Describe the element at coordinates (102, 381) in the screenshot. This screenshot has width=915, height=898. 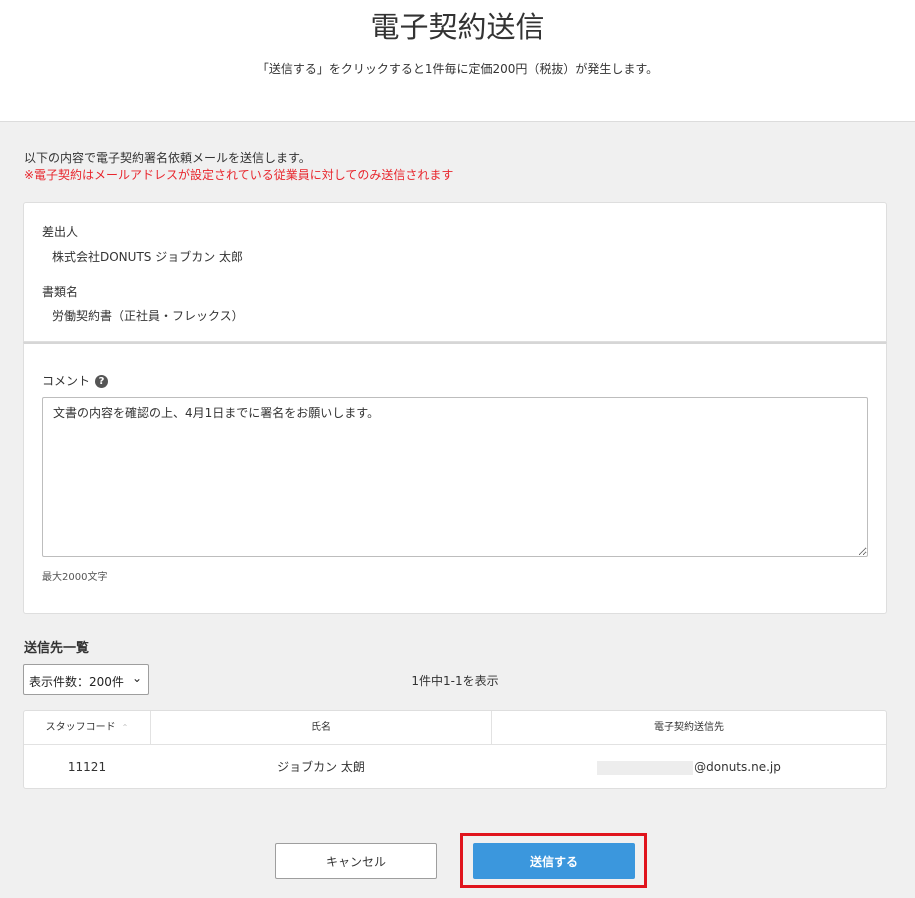
I see `help-icon: ?` at that location.